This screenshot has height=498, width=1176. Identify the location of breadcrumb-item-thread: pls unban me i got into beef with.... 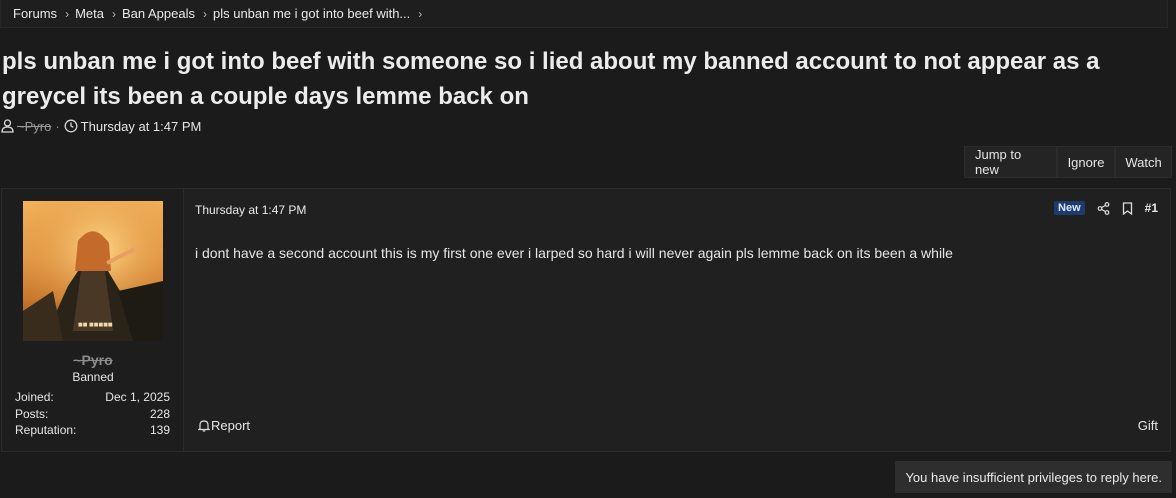
(311, 13).